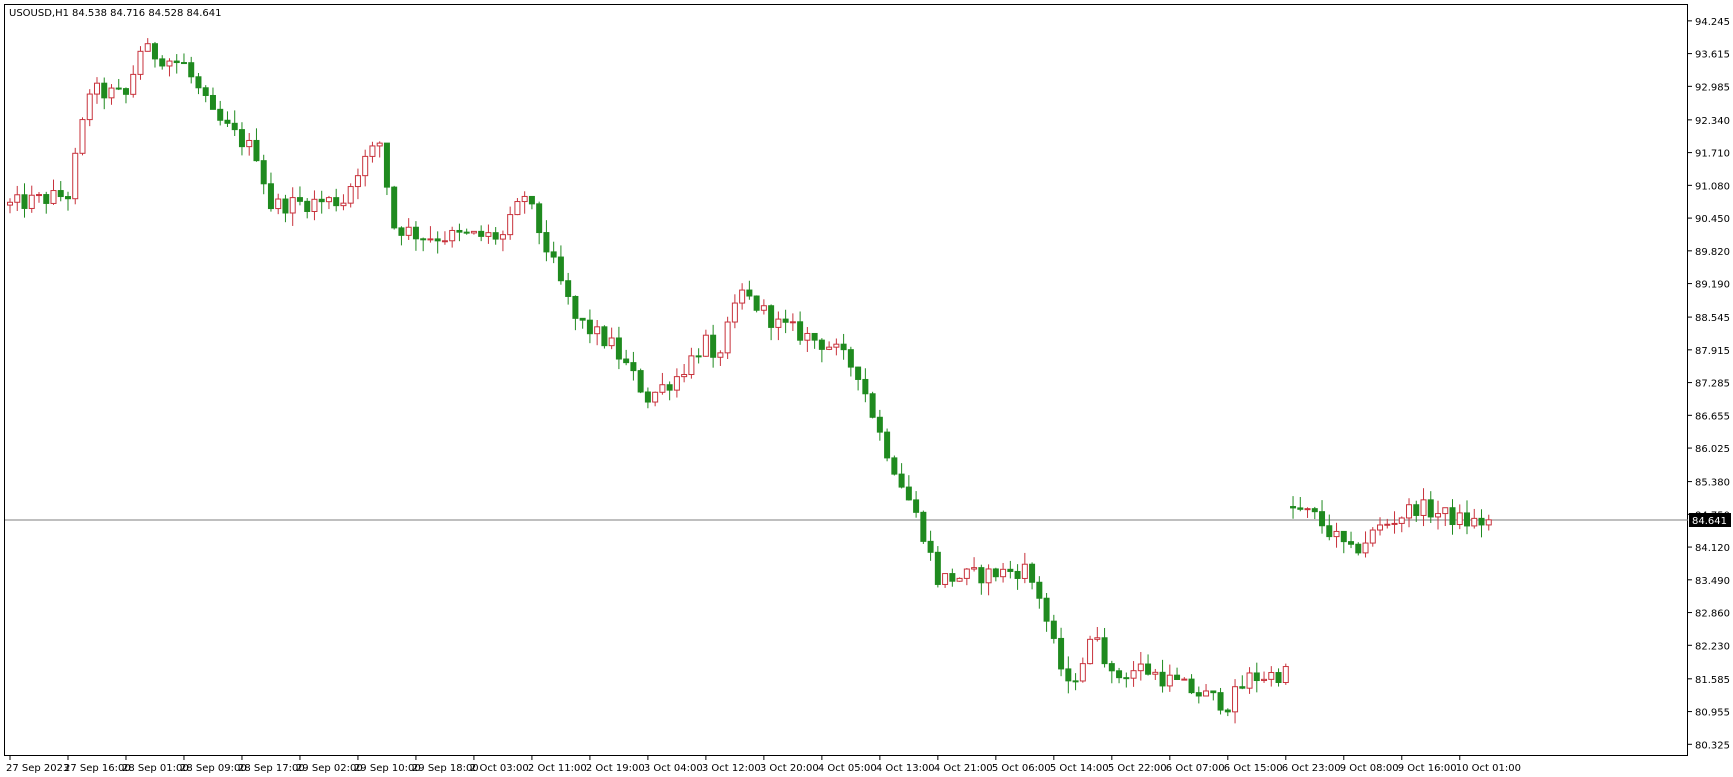 This screenshot has width=1733, height=777. I want to click on price-tick-label: 87.915, so click(1712, 351).